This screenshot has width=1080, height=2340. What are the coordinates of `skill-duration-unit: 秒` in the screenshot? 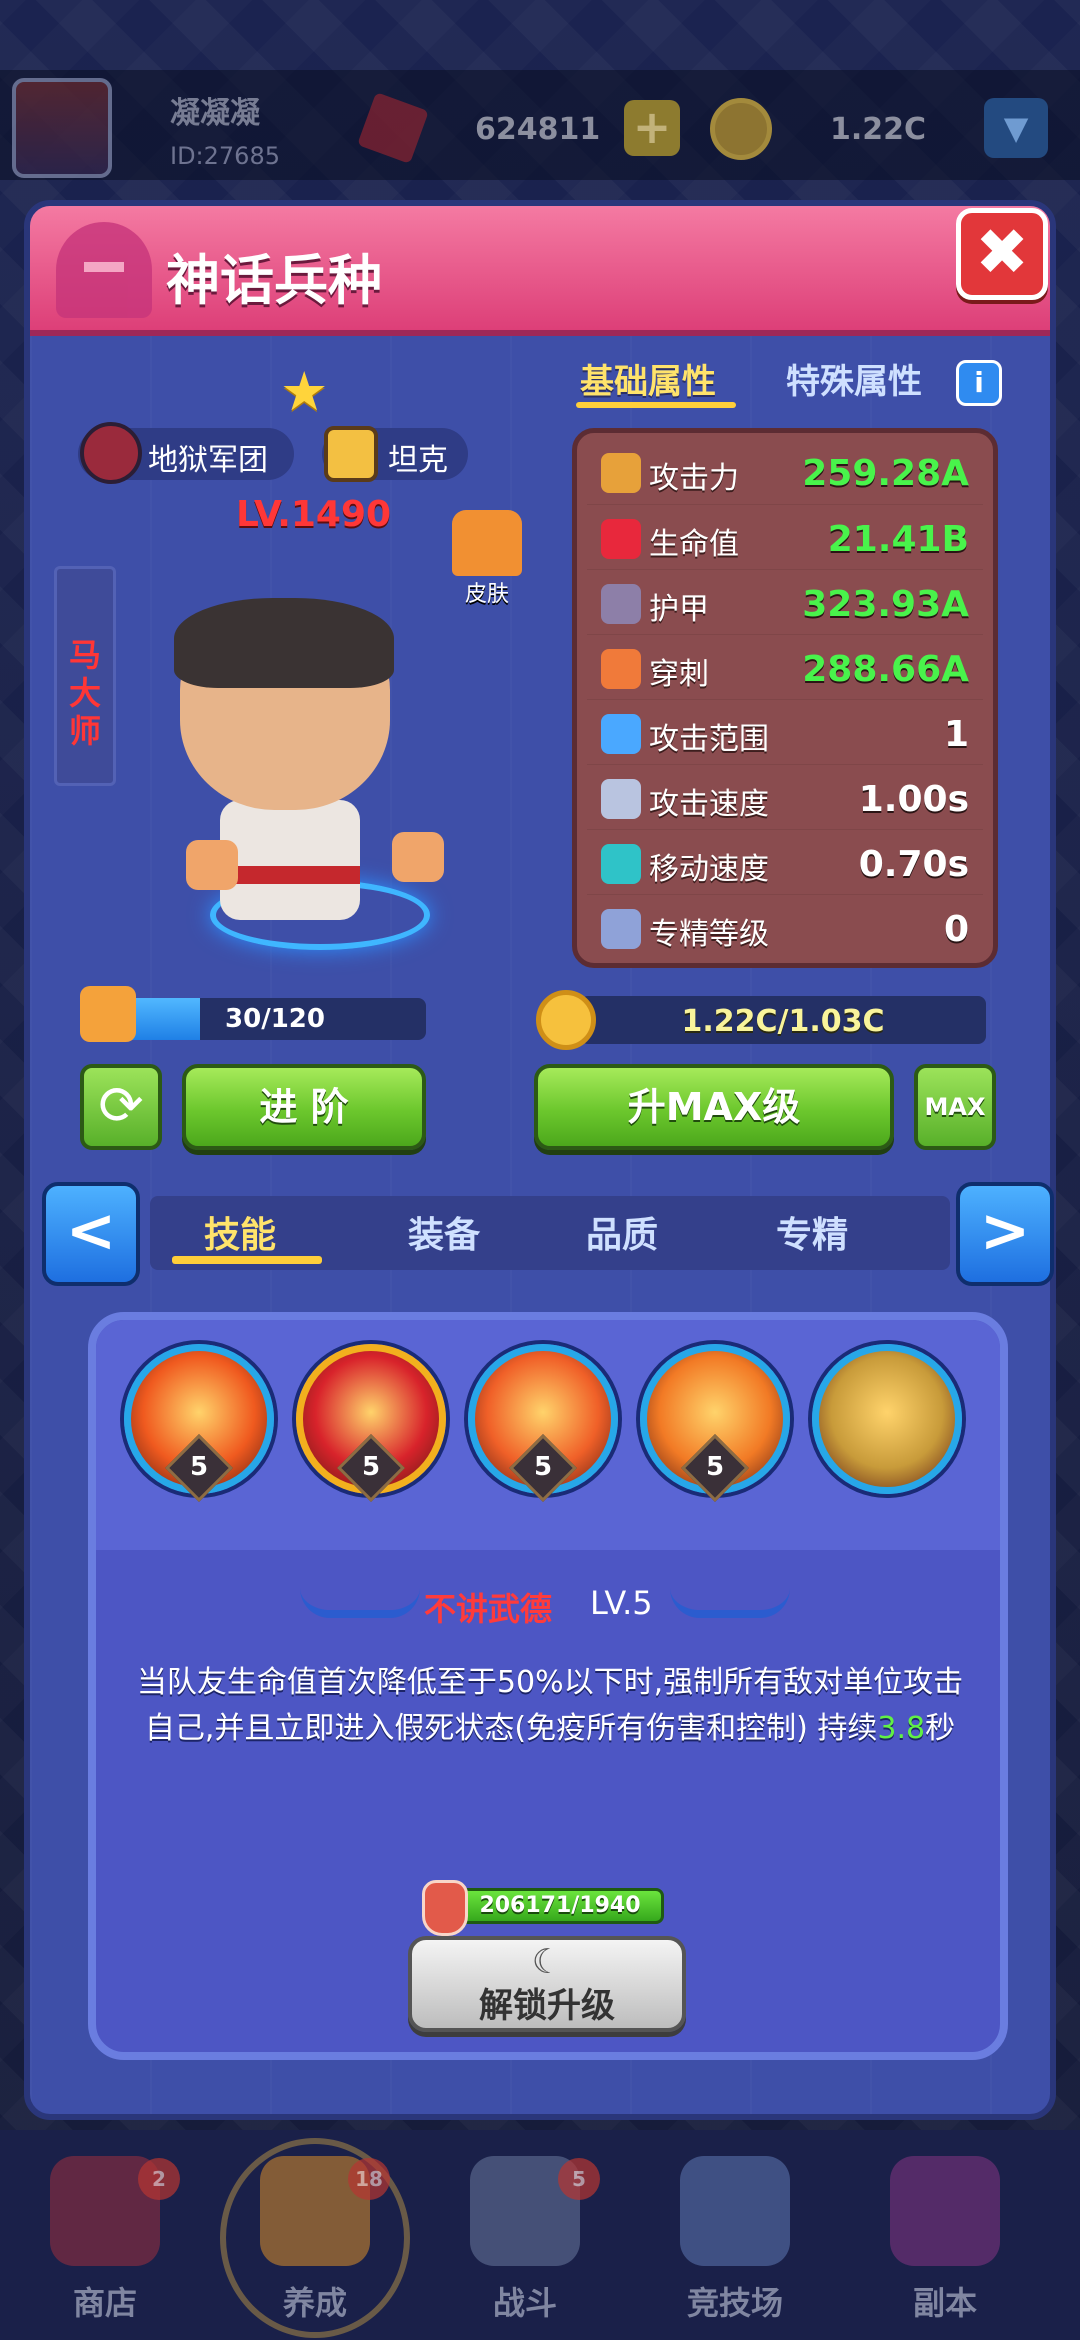 It's located at (940, 1728).